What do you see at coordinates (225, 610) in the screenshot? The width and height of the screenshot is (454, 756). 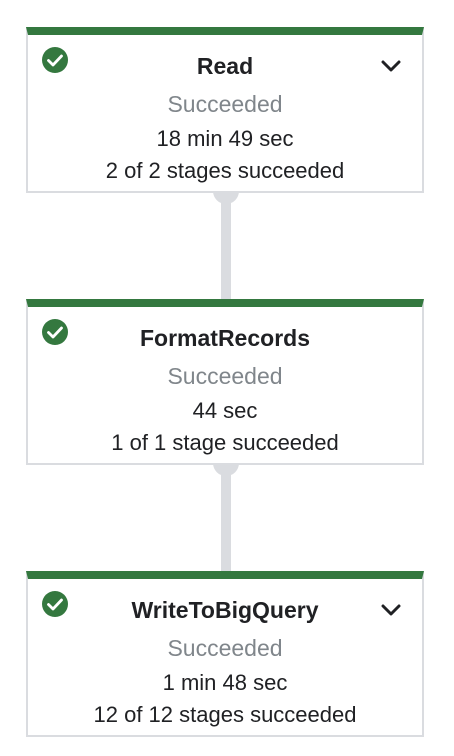 I see `step-title: WriteToBigQuery` at bounding box center [225, 610].